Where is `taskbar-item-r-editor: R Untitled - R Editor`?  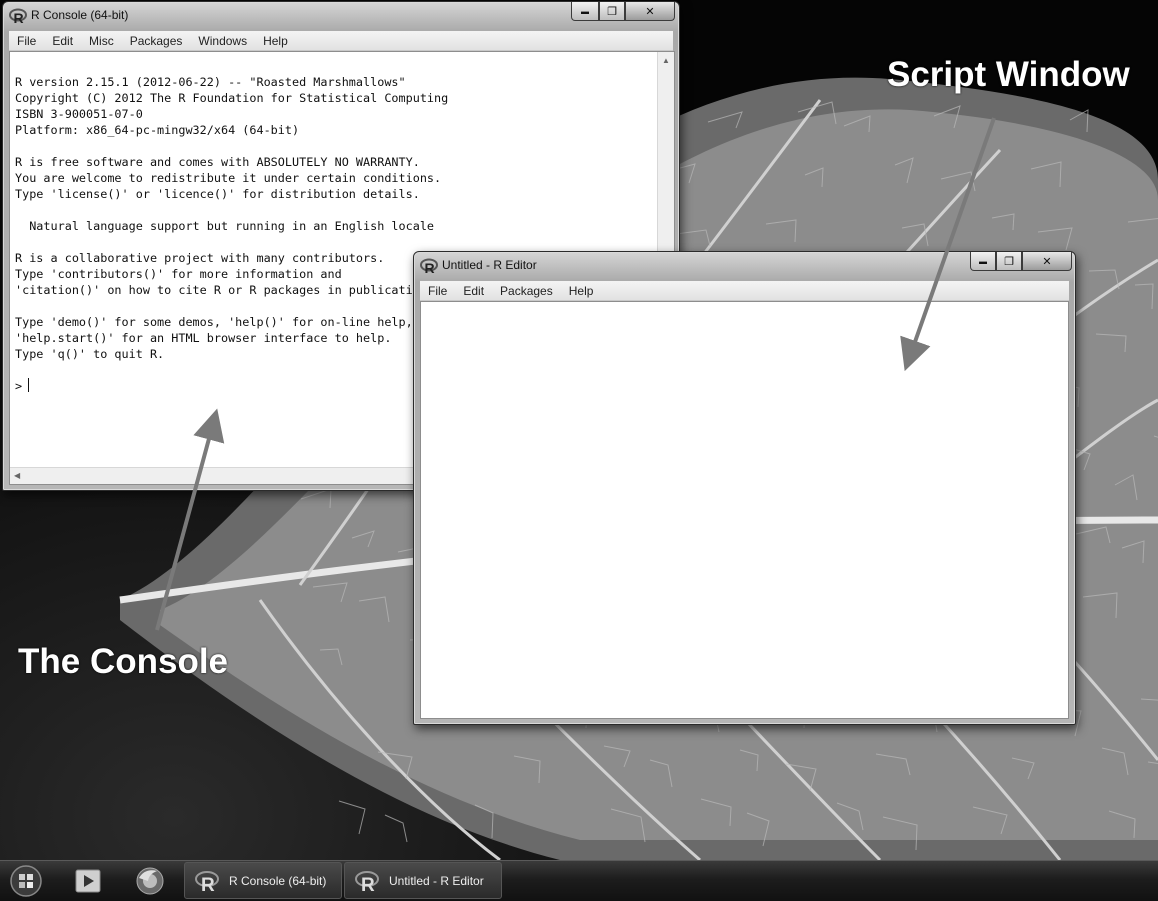 taskbar-item-r-editor: R Untitled - R Editor is located at coordinates (423, 880).